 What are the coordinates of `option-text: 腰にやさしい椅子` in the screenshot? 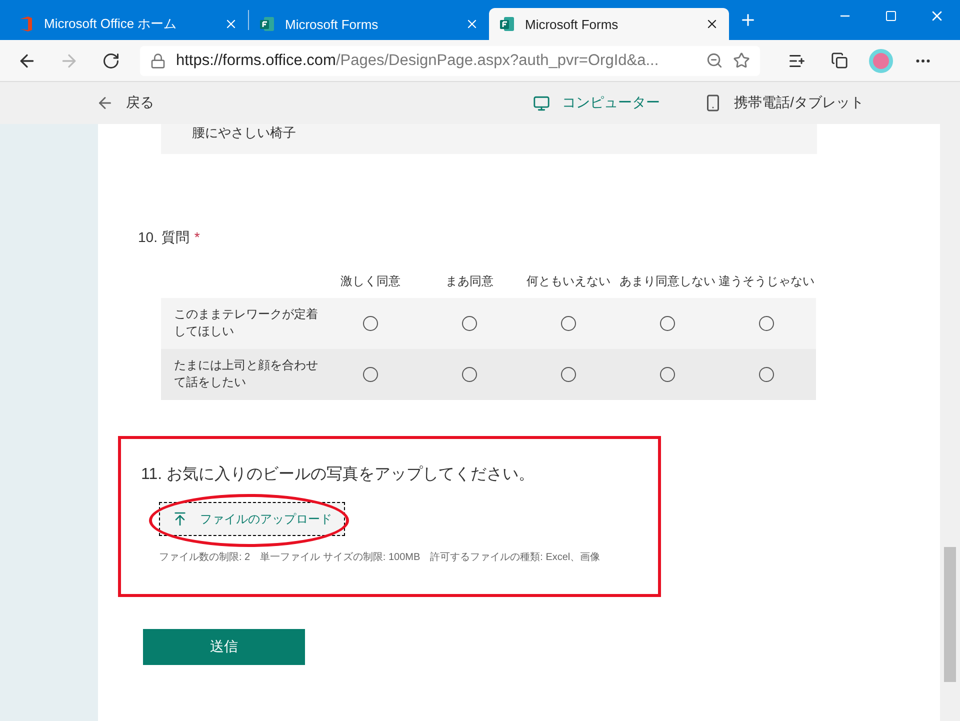 It's located at (489, 139).